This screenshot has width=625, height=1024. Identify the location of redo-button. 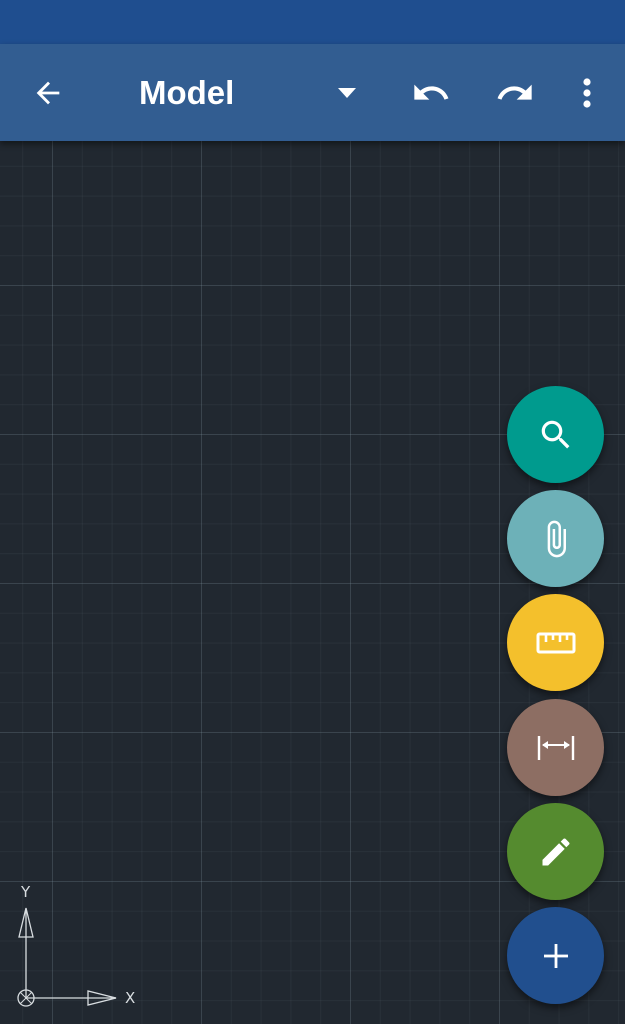
(515, 92).